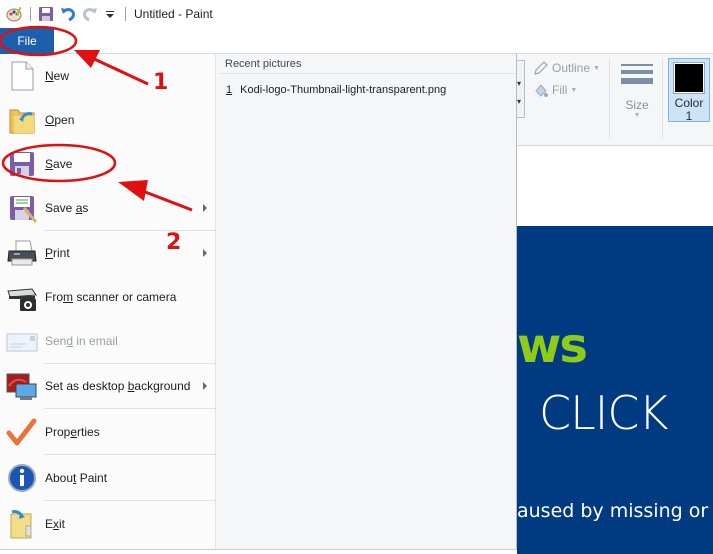  I want to click on menu-item-label: About Paint, so click(76, 478).